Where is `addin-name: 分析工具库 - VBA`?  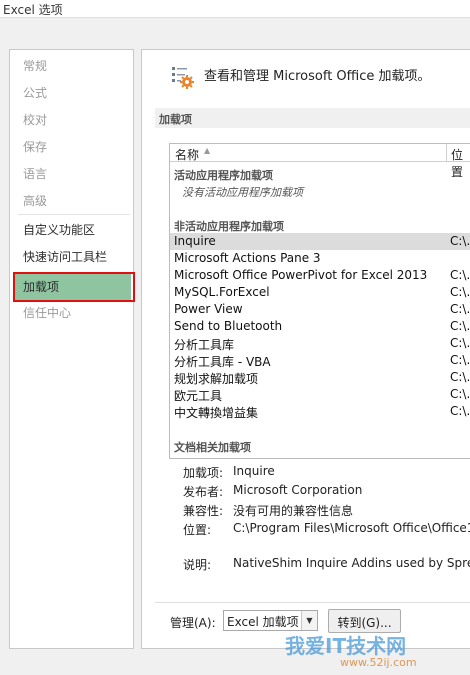
addin-name: 分析工具库 - VBA is located at coordinates (222, 362).